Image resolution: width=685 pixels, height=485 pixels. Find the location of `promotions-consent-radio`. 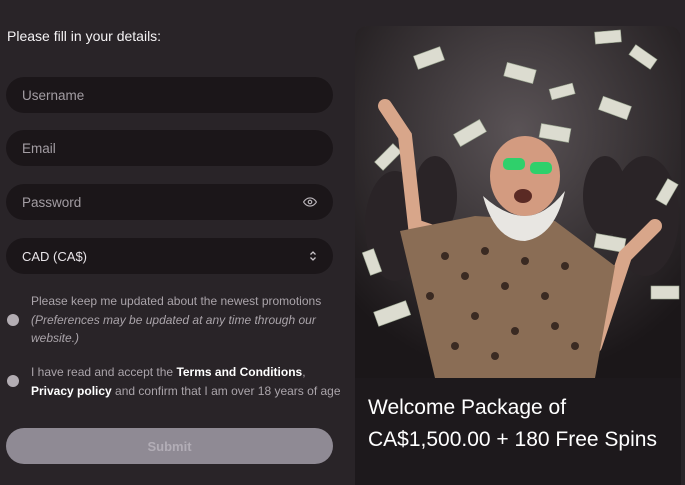

promotions-consent-radio is located at coordinates (13, 320).